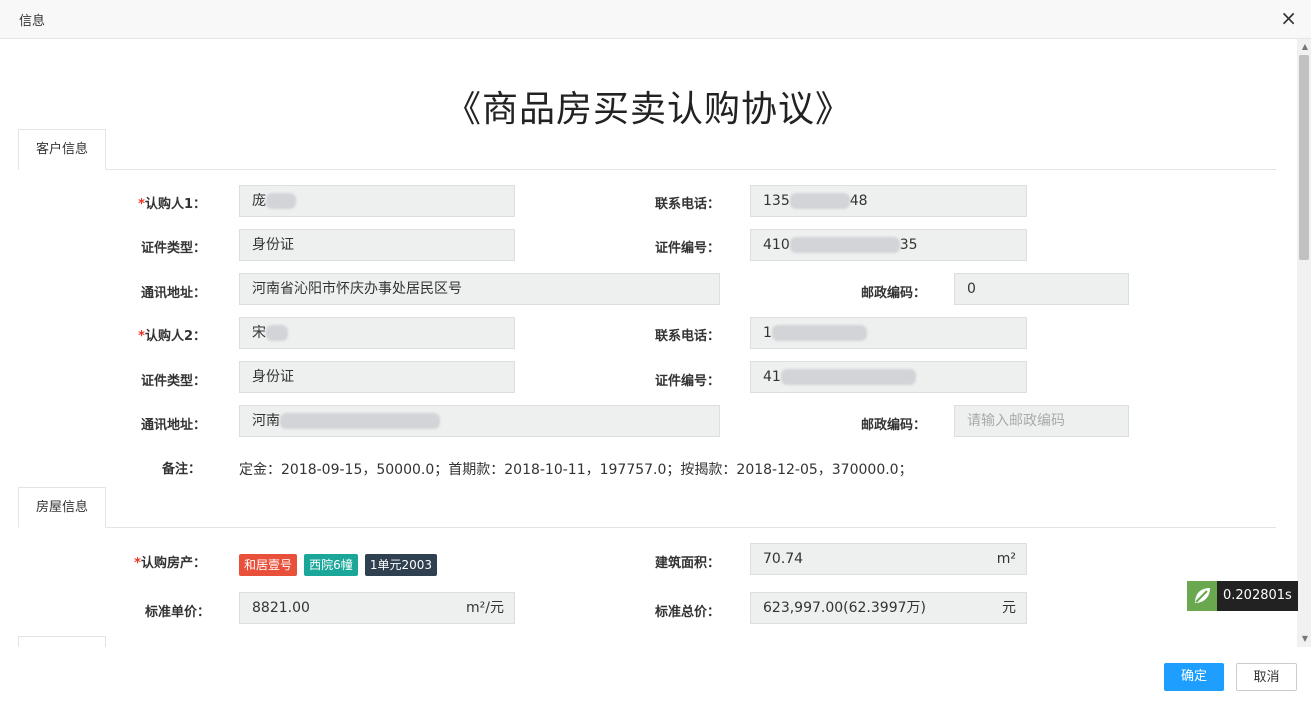 The image size is (1311, 701). I want to click on tab-customer-info: 客户信息, so click(62, 149).